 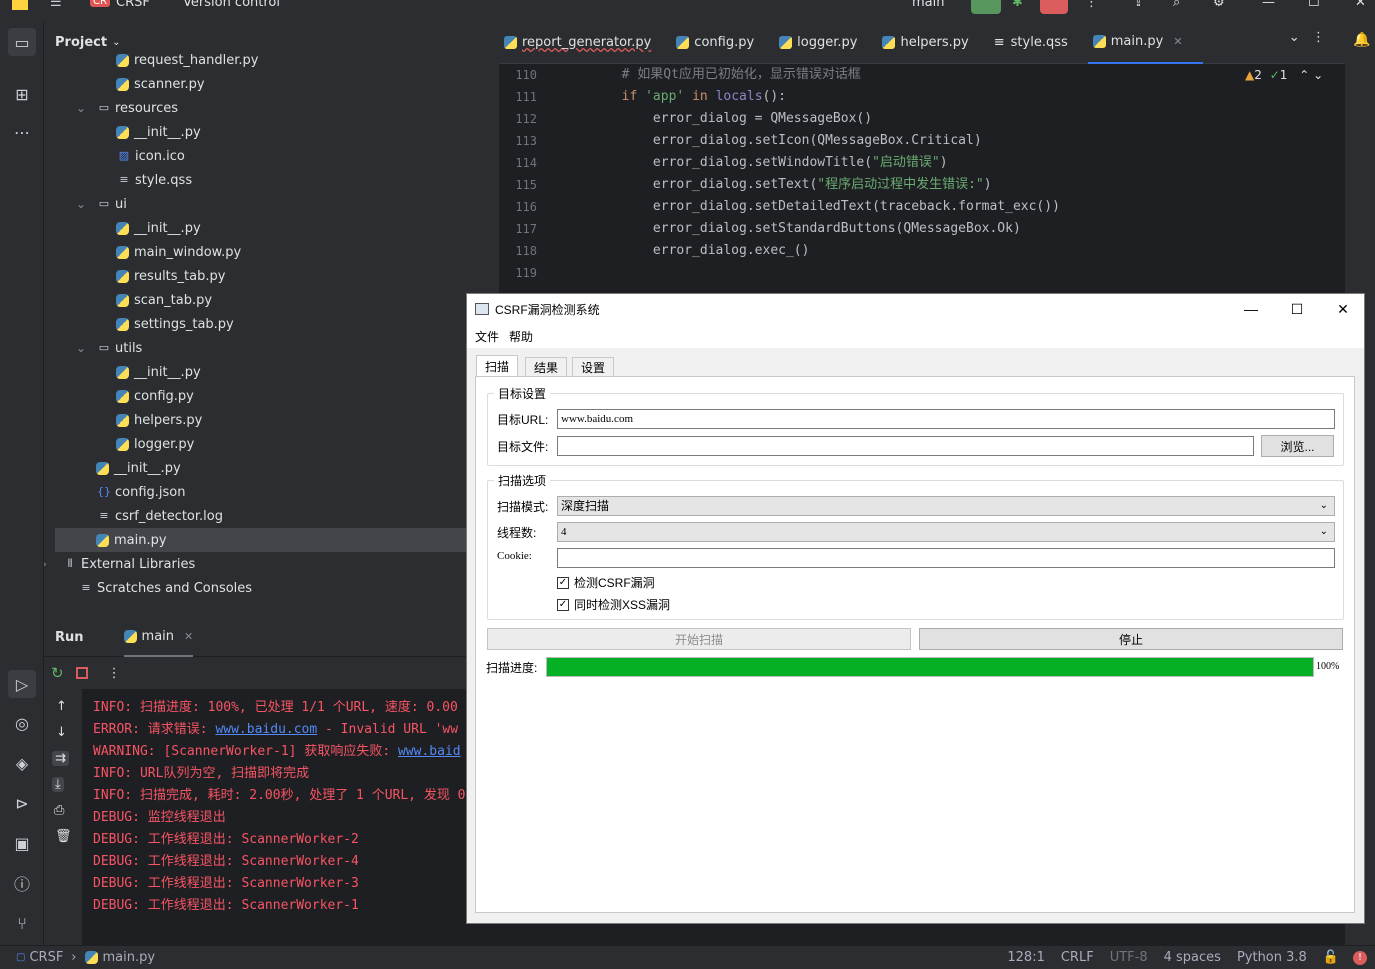 I want to click on search-icon: ⌕, so click(x=1176, y=5).